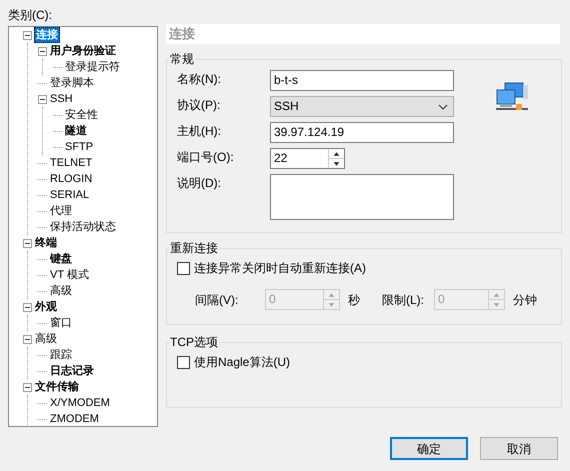 This screenshot has width=570, height=471. I want to click on tree-item: SSH, so click(61, 99).